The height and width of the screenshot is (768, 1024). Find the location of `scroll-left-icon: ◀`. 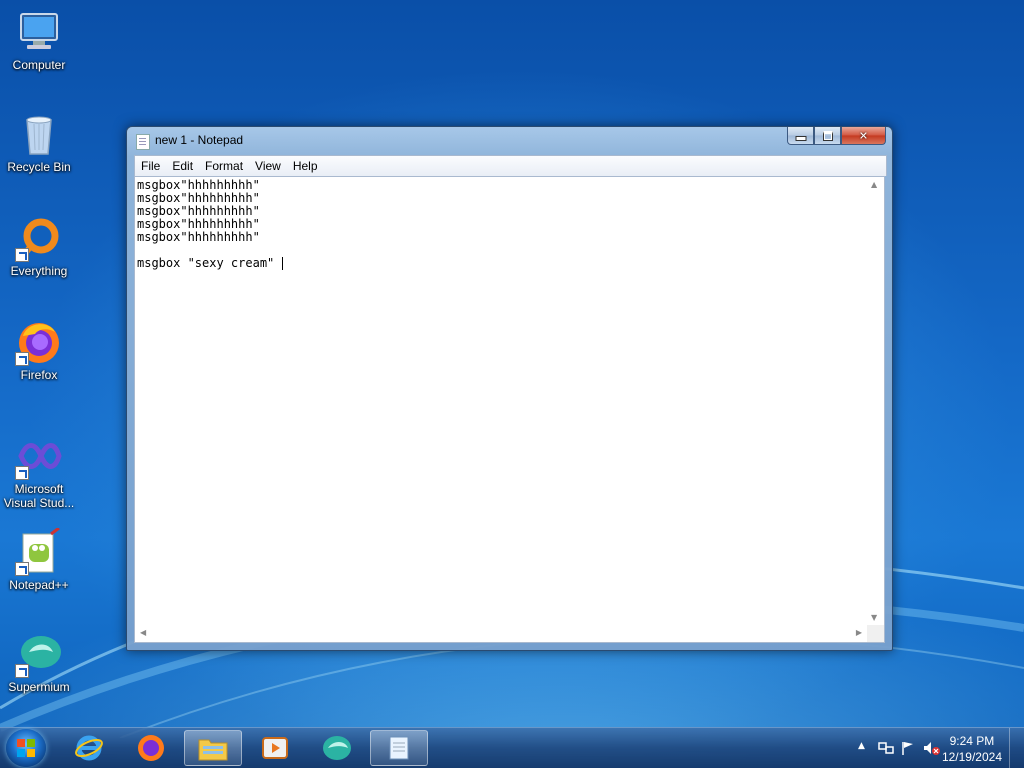

scroll-left-icon: ◀ is located at coordinates (143, 632).